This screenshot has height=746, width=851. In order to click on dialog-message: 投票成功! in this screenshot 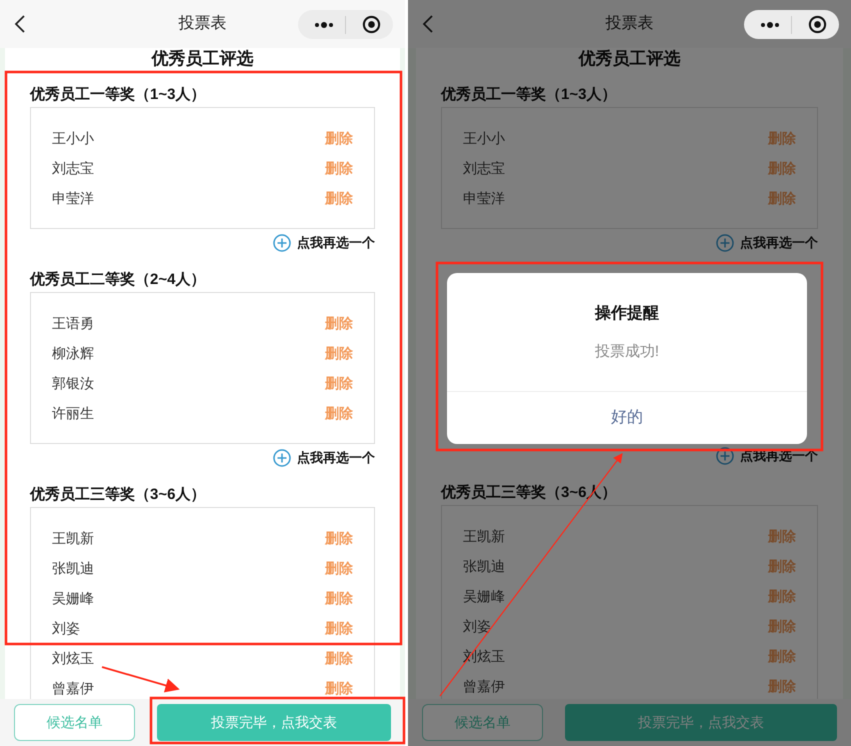, I will do `click(627, 352)`.